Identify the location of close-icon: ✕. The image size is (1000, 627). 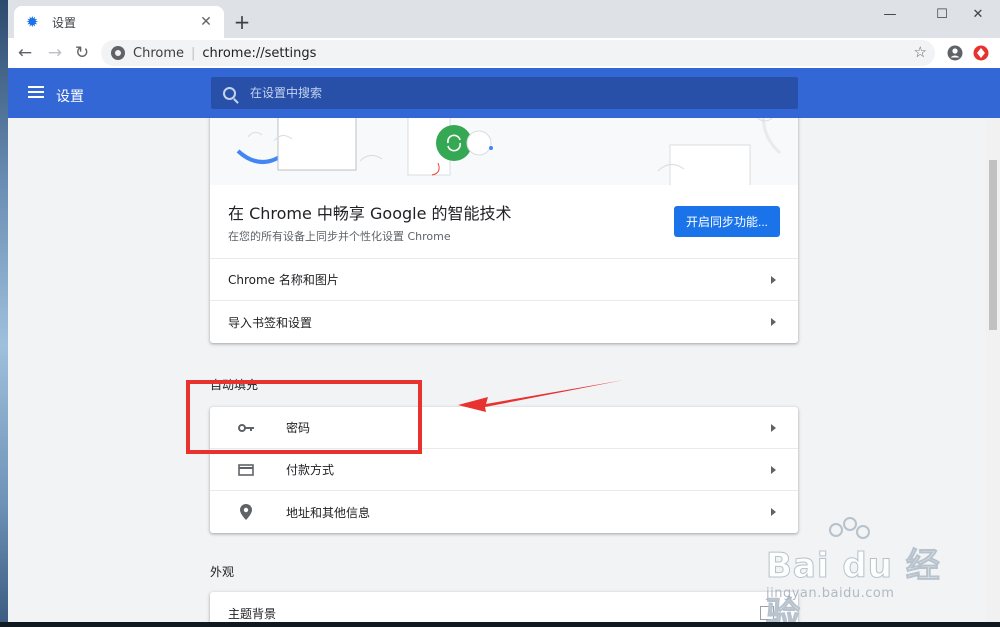
(206, 22).